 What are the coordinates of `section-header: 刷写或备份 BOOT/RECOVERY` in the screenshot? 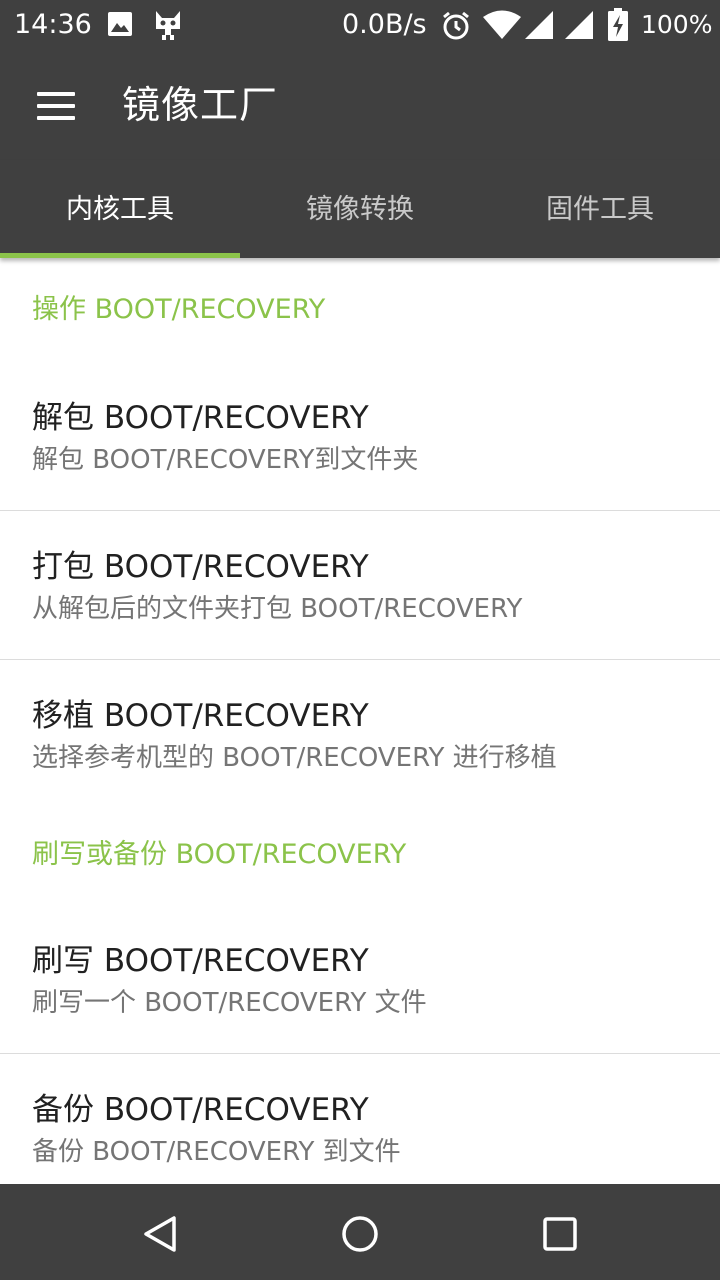 It's located at (219, 854).